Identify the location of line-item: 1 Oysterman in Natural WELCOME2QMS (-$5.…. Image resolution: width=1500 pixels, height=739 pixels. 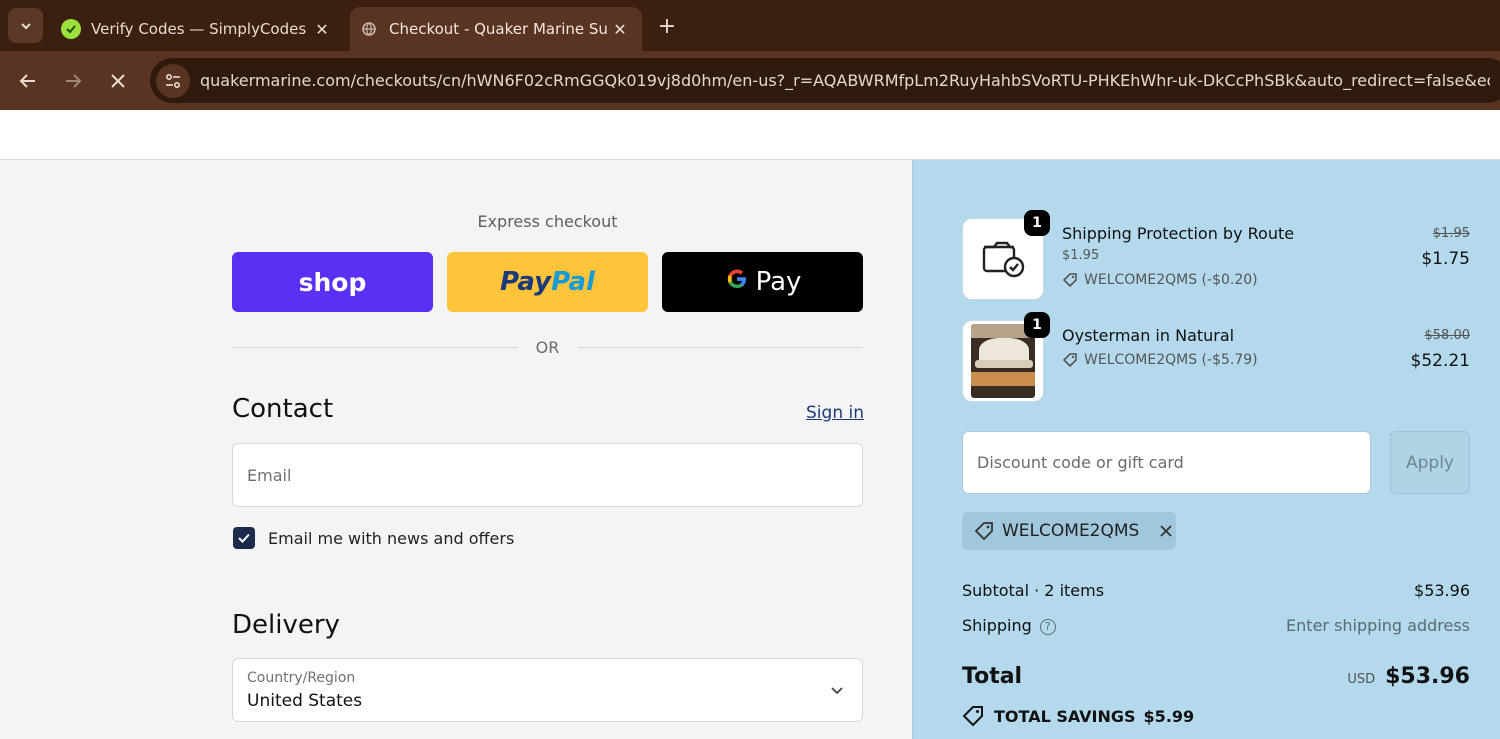
(1216, 357).